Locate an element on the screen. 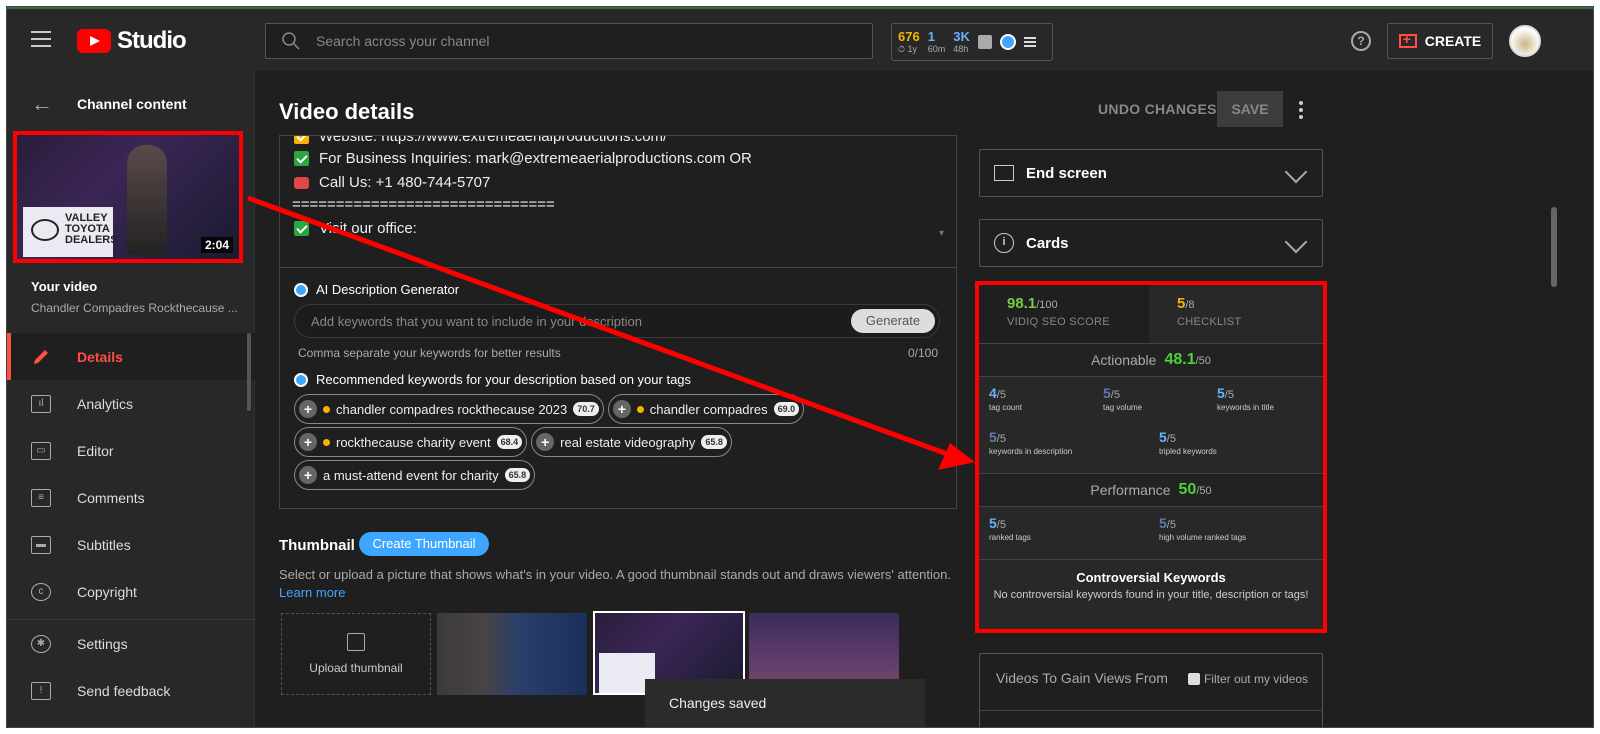  generate-button: Generate is located at coordinates (893, 321).